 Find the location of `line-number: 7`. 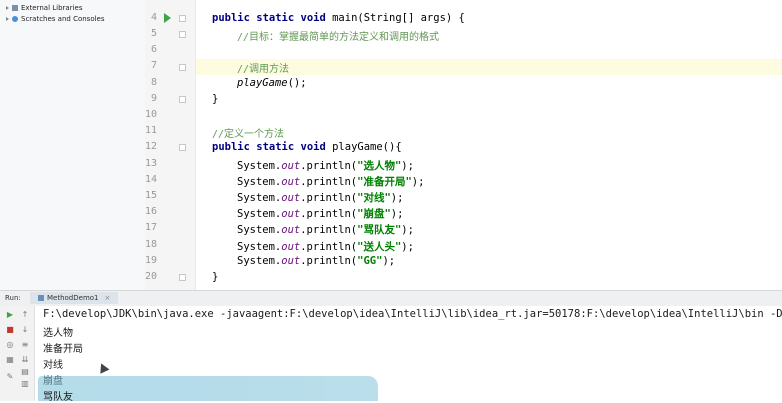

line-number: 7 is located at coordinates (153, 65).